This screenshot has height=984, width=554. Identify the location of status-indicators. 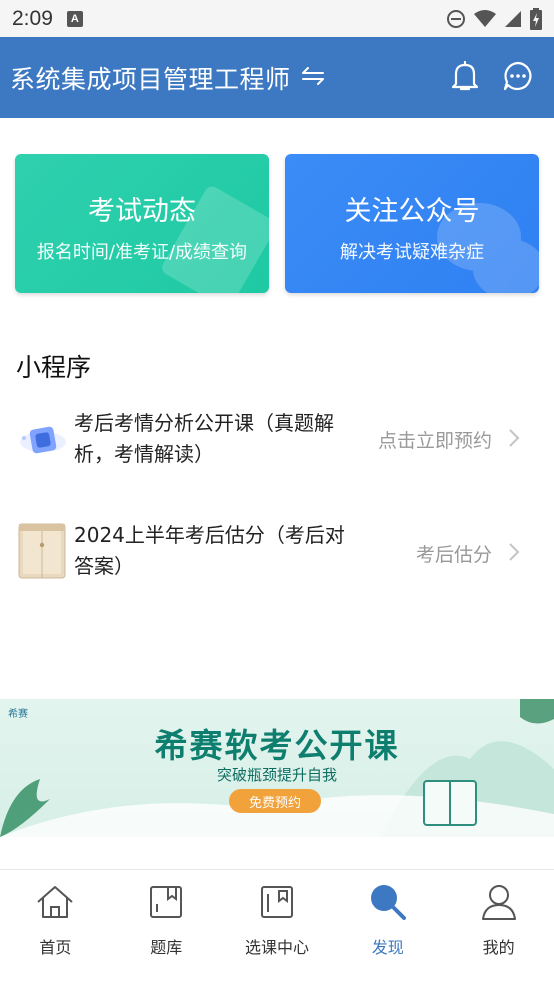
(494, 18).